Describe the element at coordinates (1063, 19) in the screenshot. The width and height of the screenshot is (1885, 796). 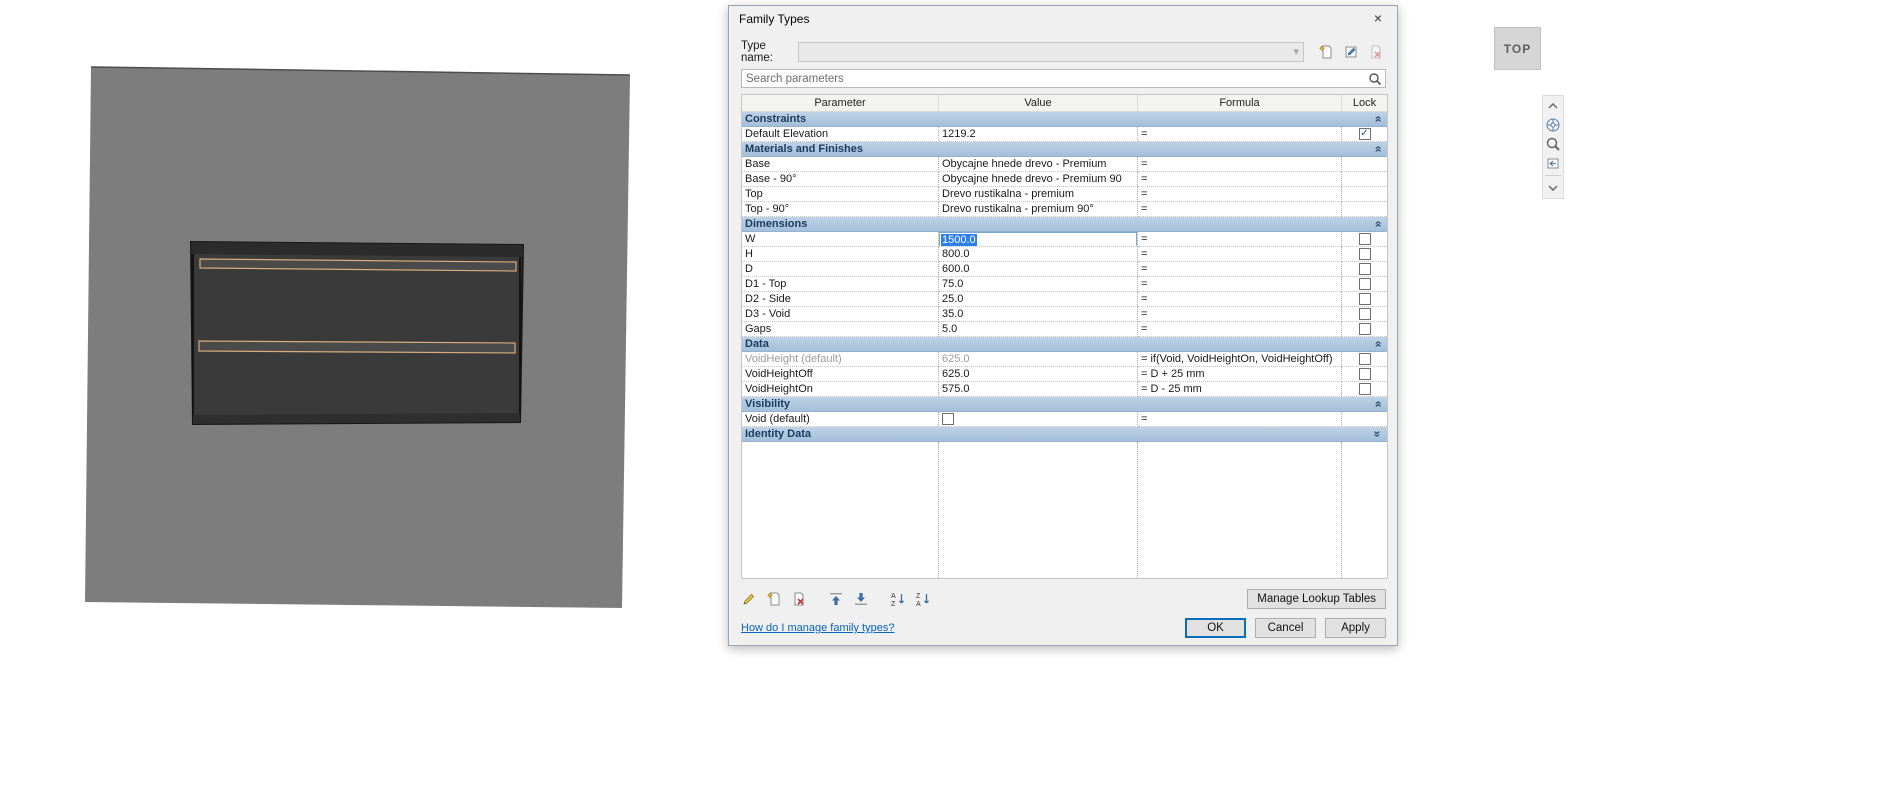
I see `dialog-titlebar: Family Types ×` at that location.